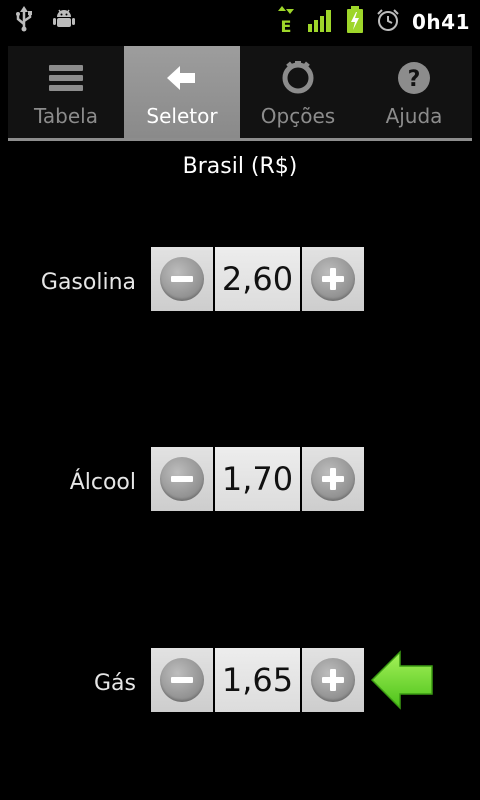 Image resolution: width=480 pixels, height=800 pixels. I want to click on options-icon, so click(298, 80).